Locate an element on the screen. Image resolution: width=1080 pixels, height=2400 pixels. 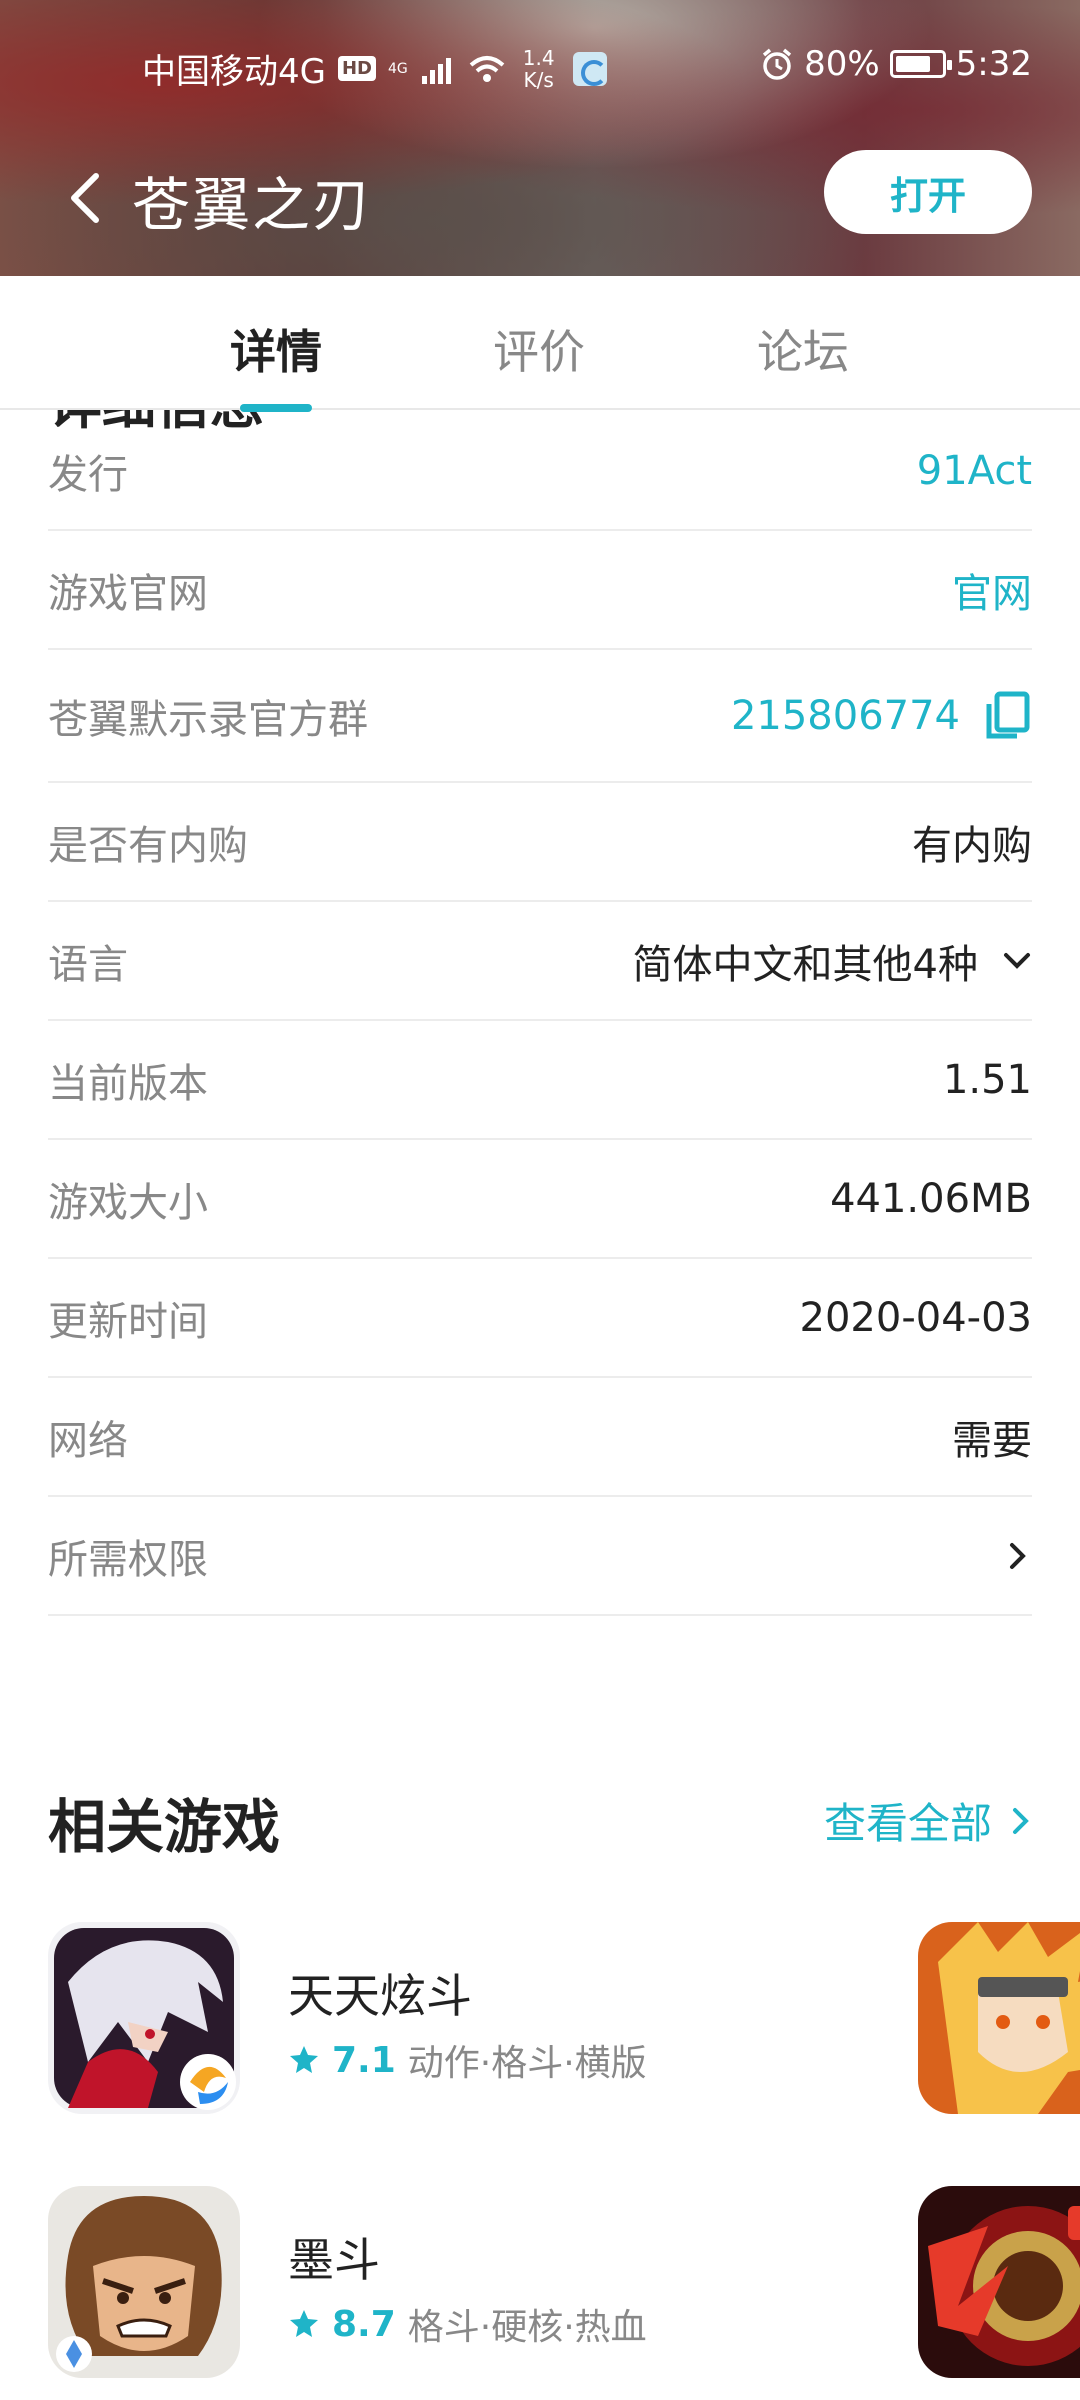
group-number: 215806774 is located at coordinates (845, 715).